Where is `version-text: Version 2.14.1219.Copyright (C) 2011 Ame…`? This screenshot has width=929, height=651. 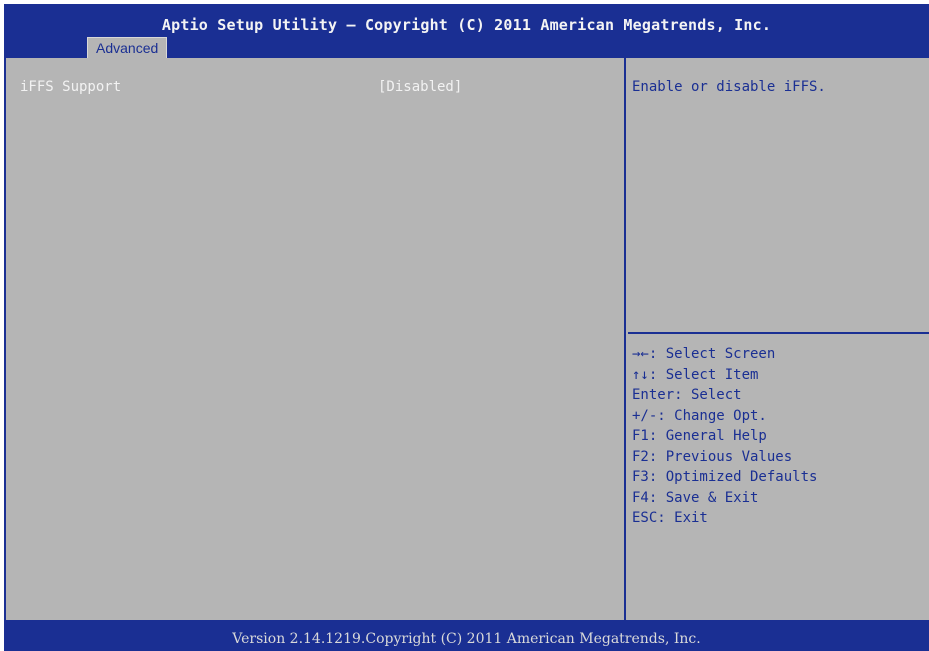 version-text: Version 2.14.1219.Copyright (C) 2011 Ame… is located at coordinates (466, 639).